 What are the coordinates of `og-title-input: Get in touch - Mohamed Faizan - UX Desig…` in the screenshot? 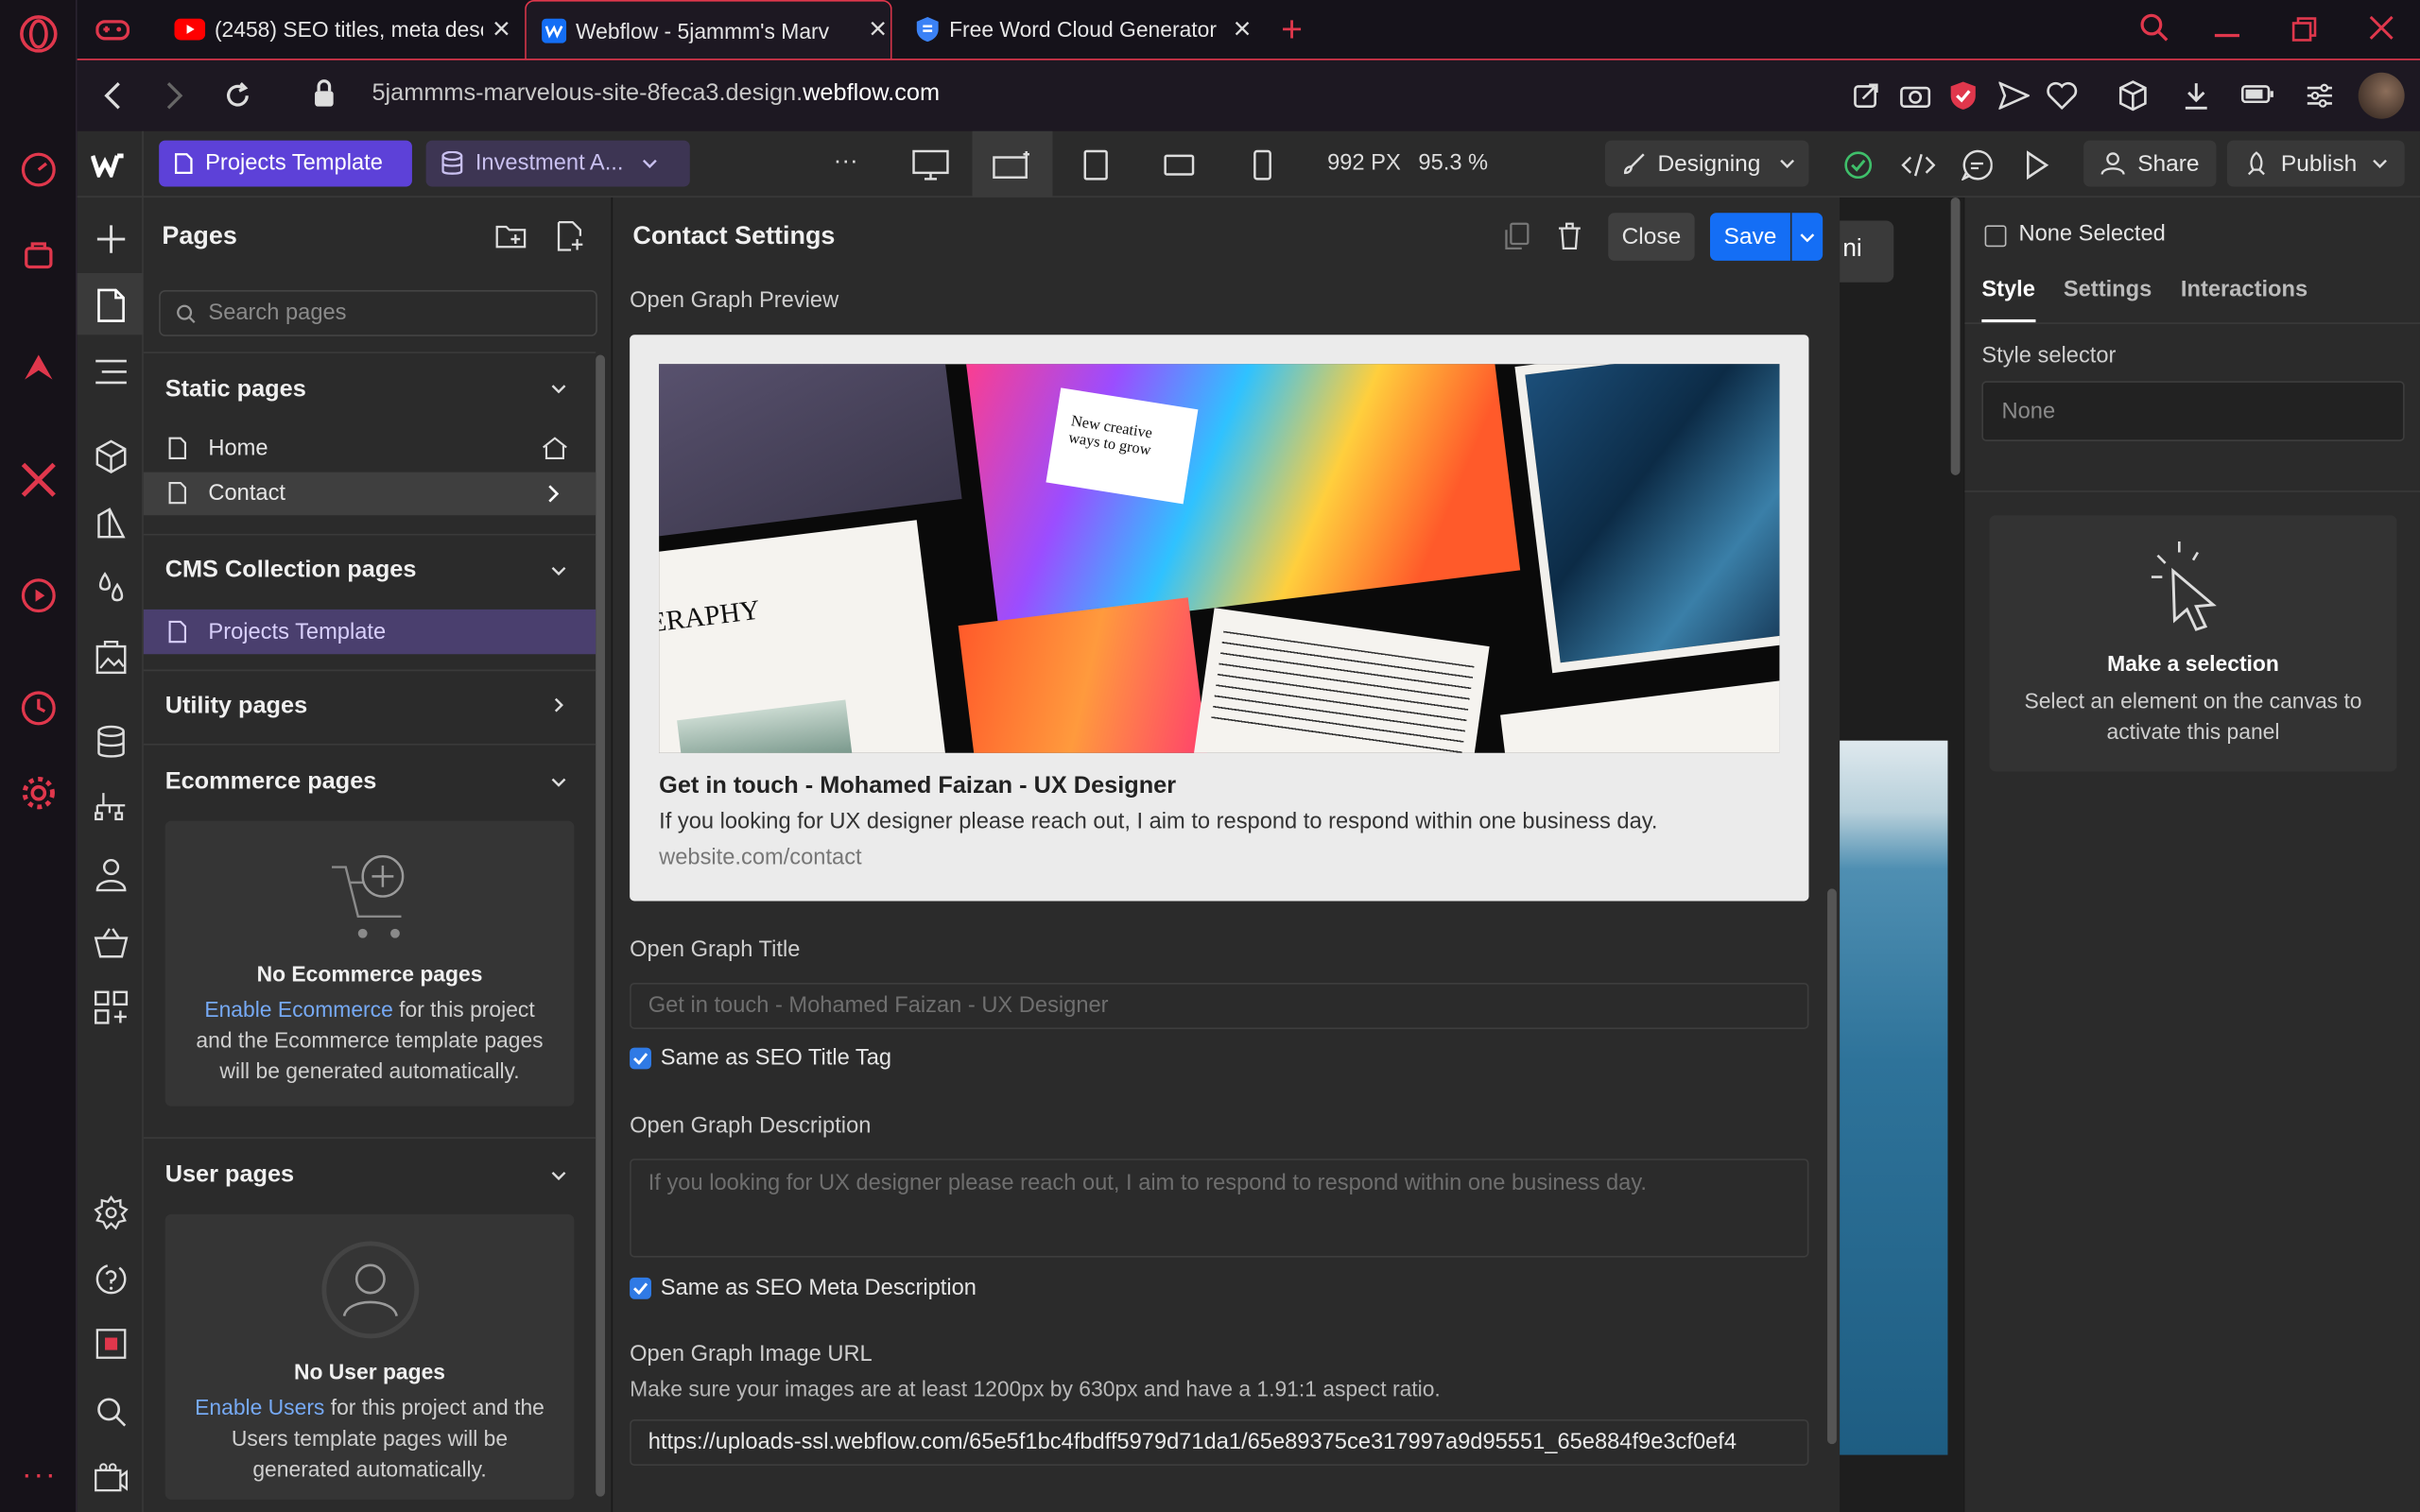 It's located at (1219, 1005).